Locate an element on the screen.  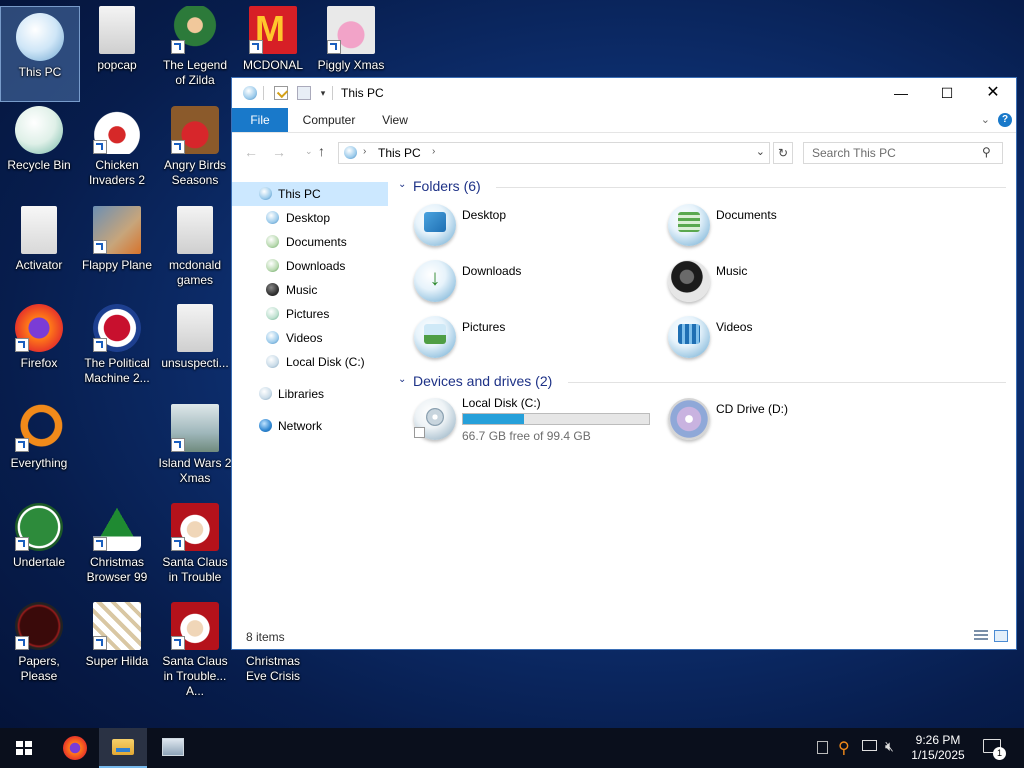
everything-tray-icon: ⚲ is located at coordinates (844, 748).